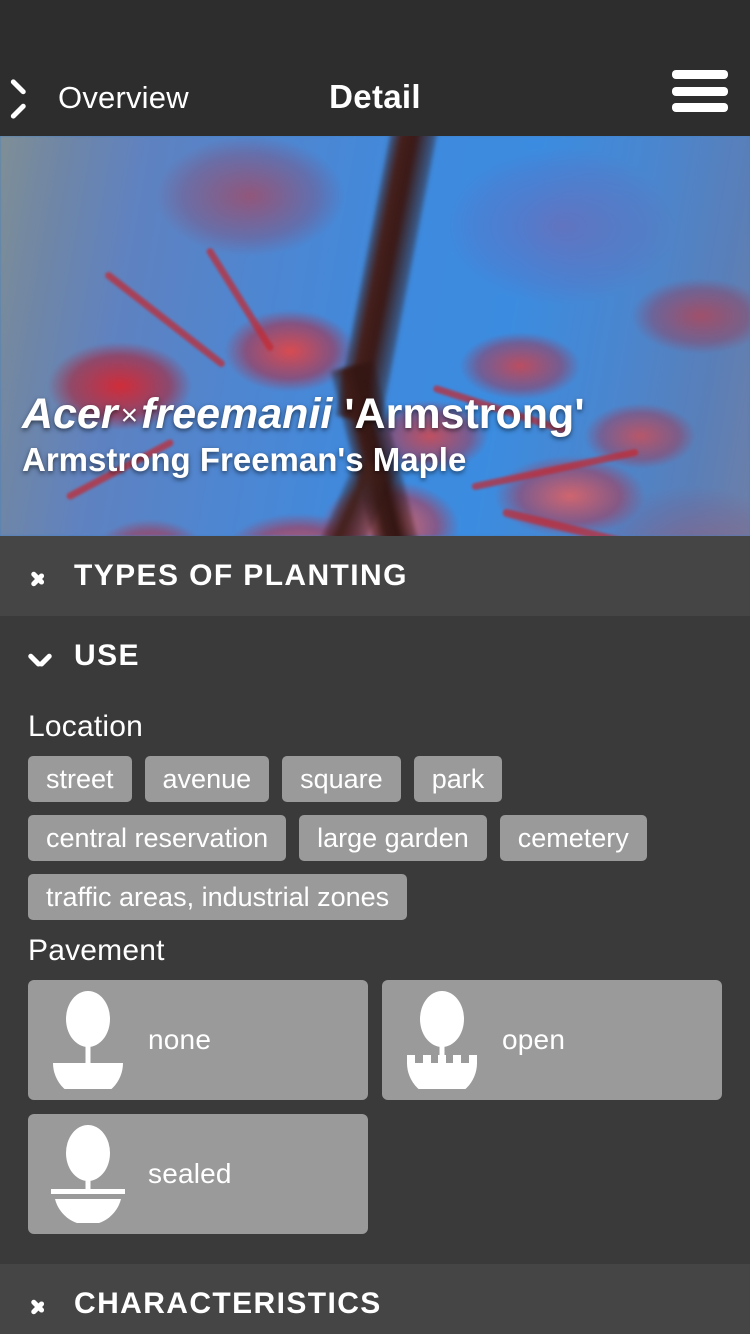 Image resolution: width=750 pixels, height=1334 pixels. Describe the element at coordinates (341, 779) in the screenshot. I see `chip-location-square: square` at that location.